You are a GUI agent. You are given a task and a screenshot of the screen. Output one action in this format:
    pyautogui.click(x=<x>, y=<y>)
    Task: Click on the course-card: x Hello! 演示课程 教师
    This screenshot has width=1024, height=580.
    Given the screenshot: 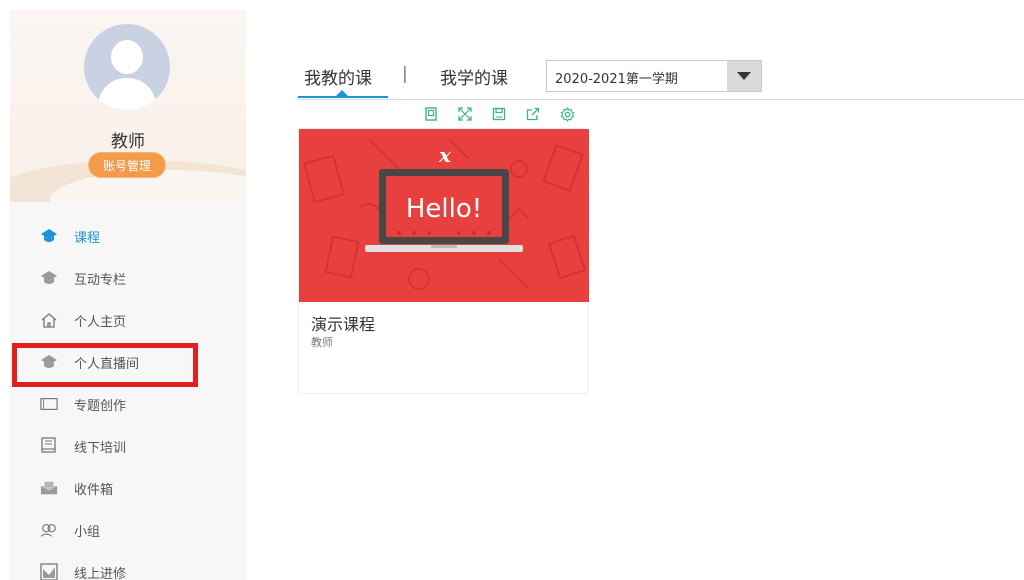 What is the action you would take?
    pyautogui.click(x=443, y=261)
    